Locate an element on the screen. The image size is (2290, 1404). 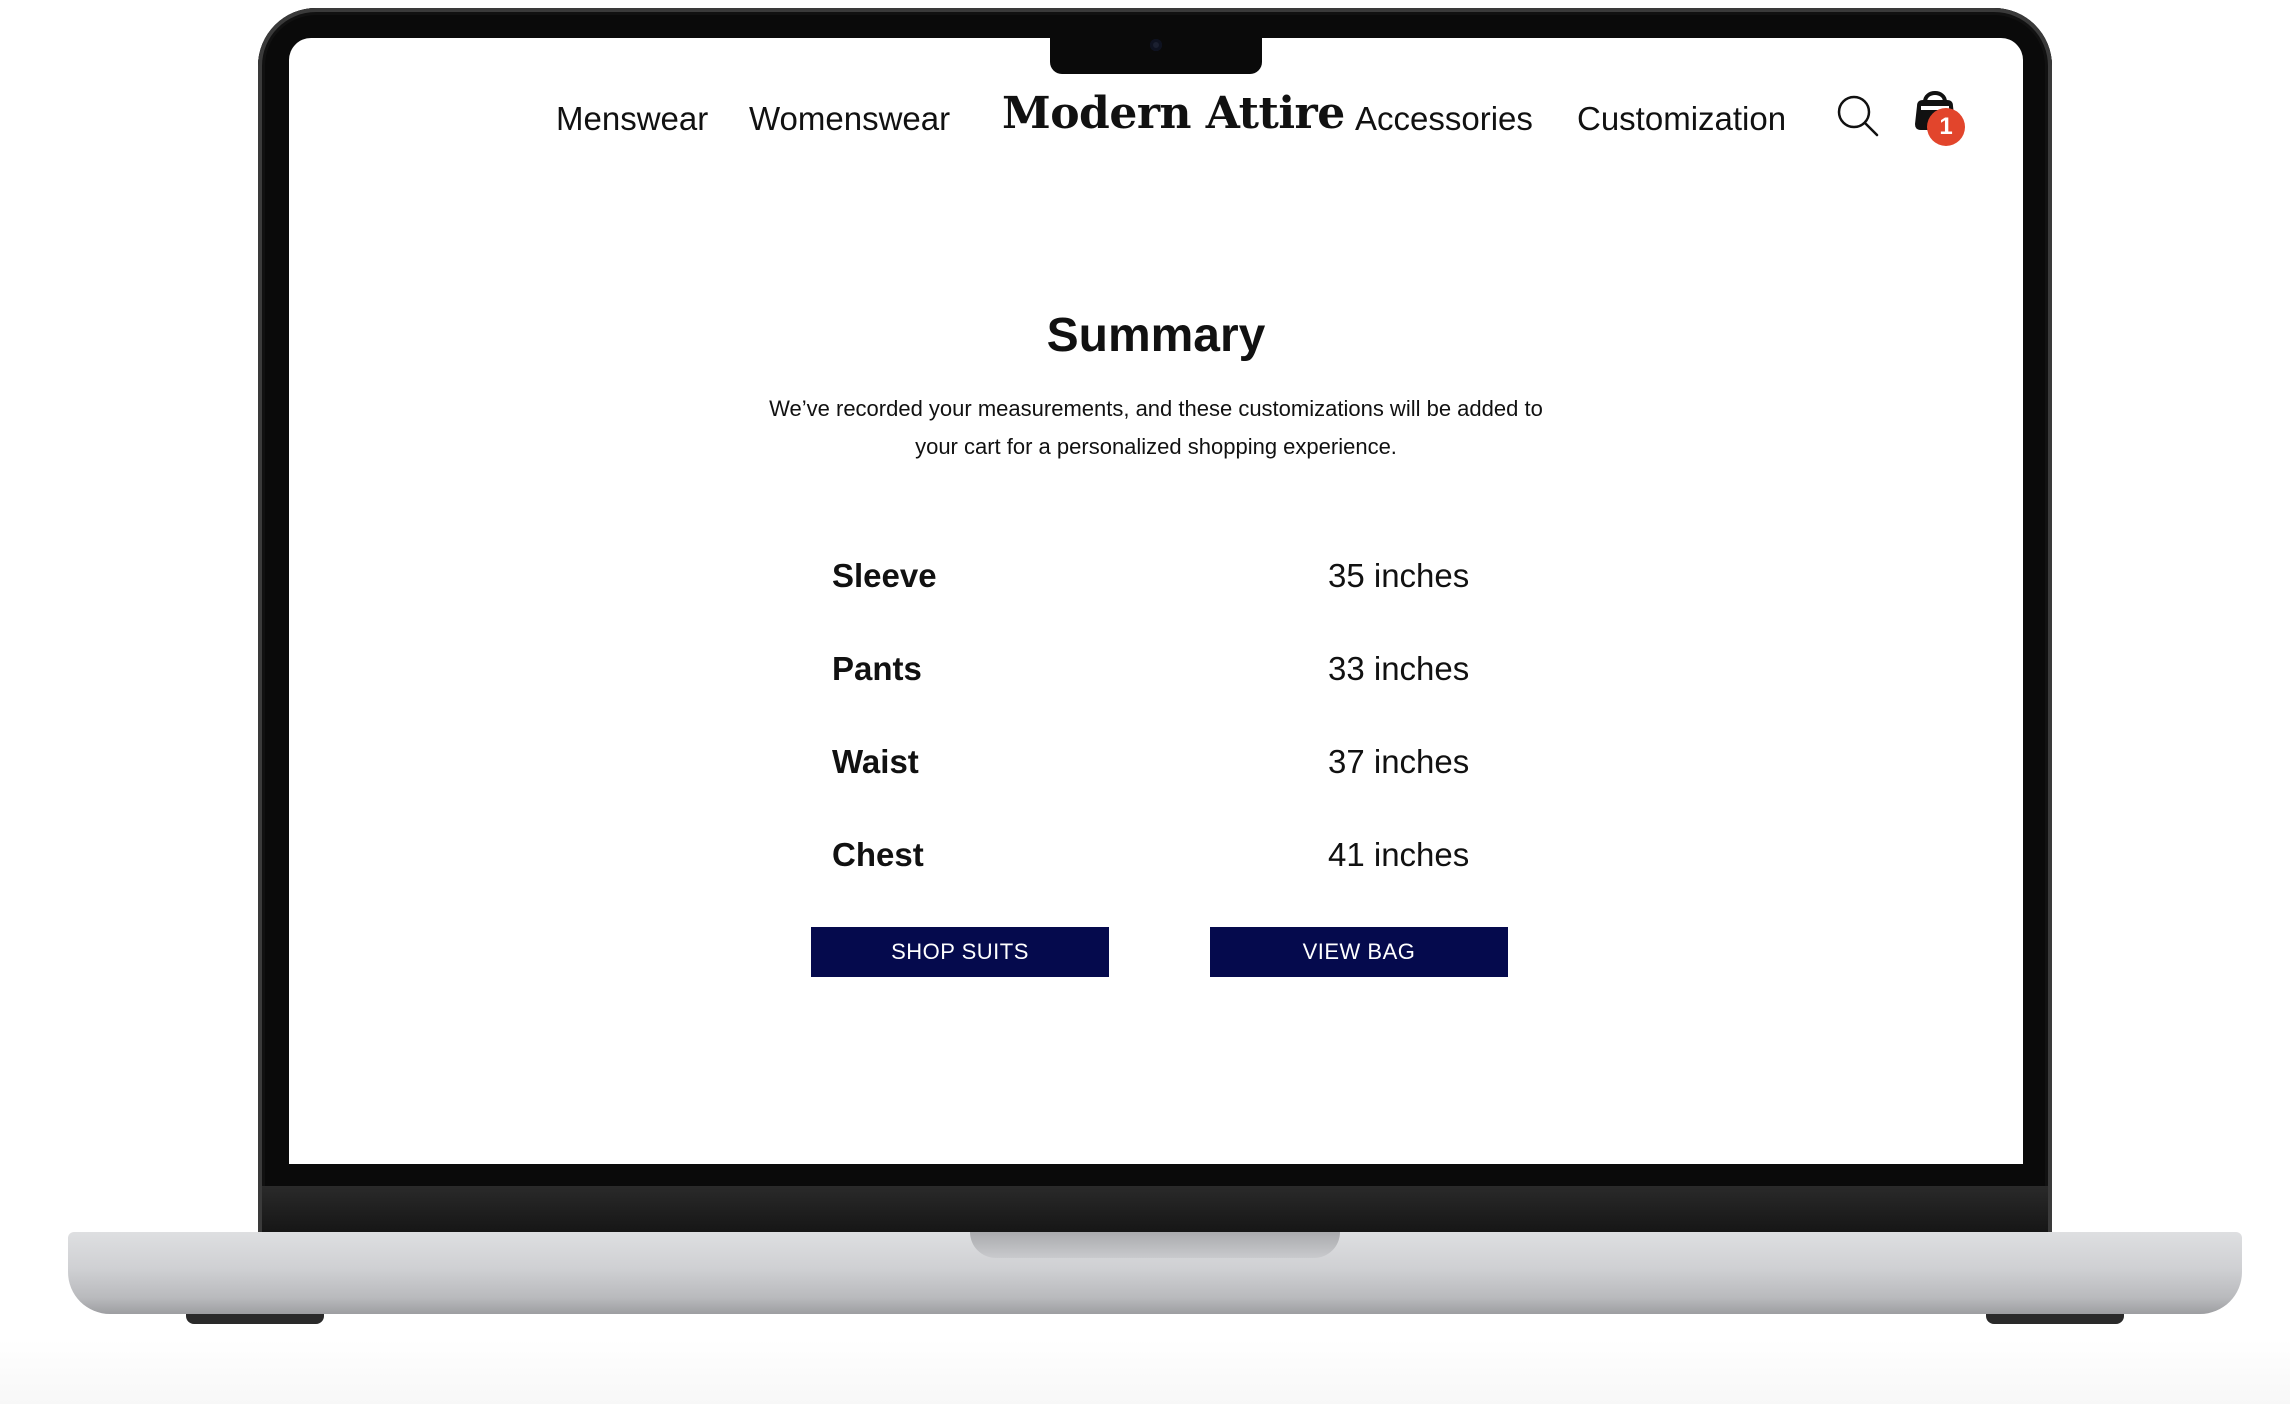
laptop-foot-right is located at coordinates (2055, 1319).